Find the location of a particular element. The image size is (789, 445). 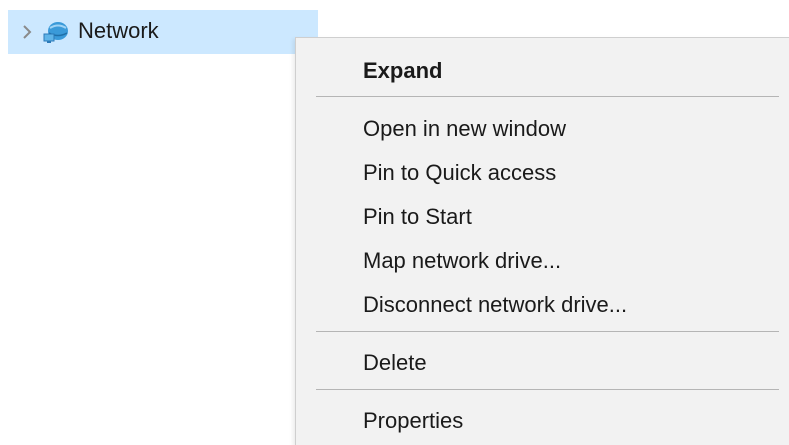

menu-item-delete: Delete is located at coordinates (395, 363).